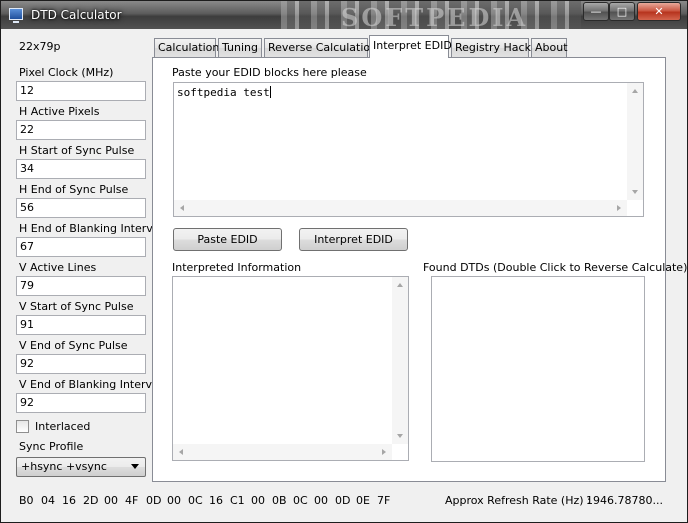  I want to click on minimize-button: —, so click(596, 11).